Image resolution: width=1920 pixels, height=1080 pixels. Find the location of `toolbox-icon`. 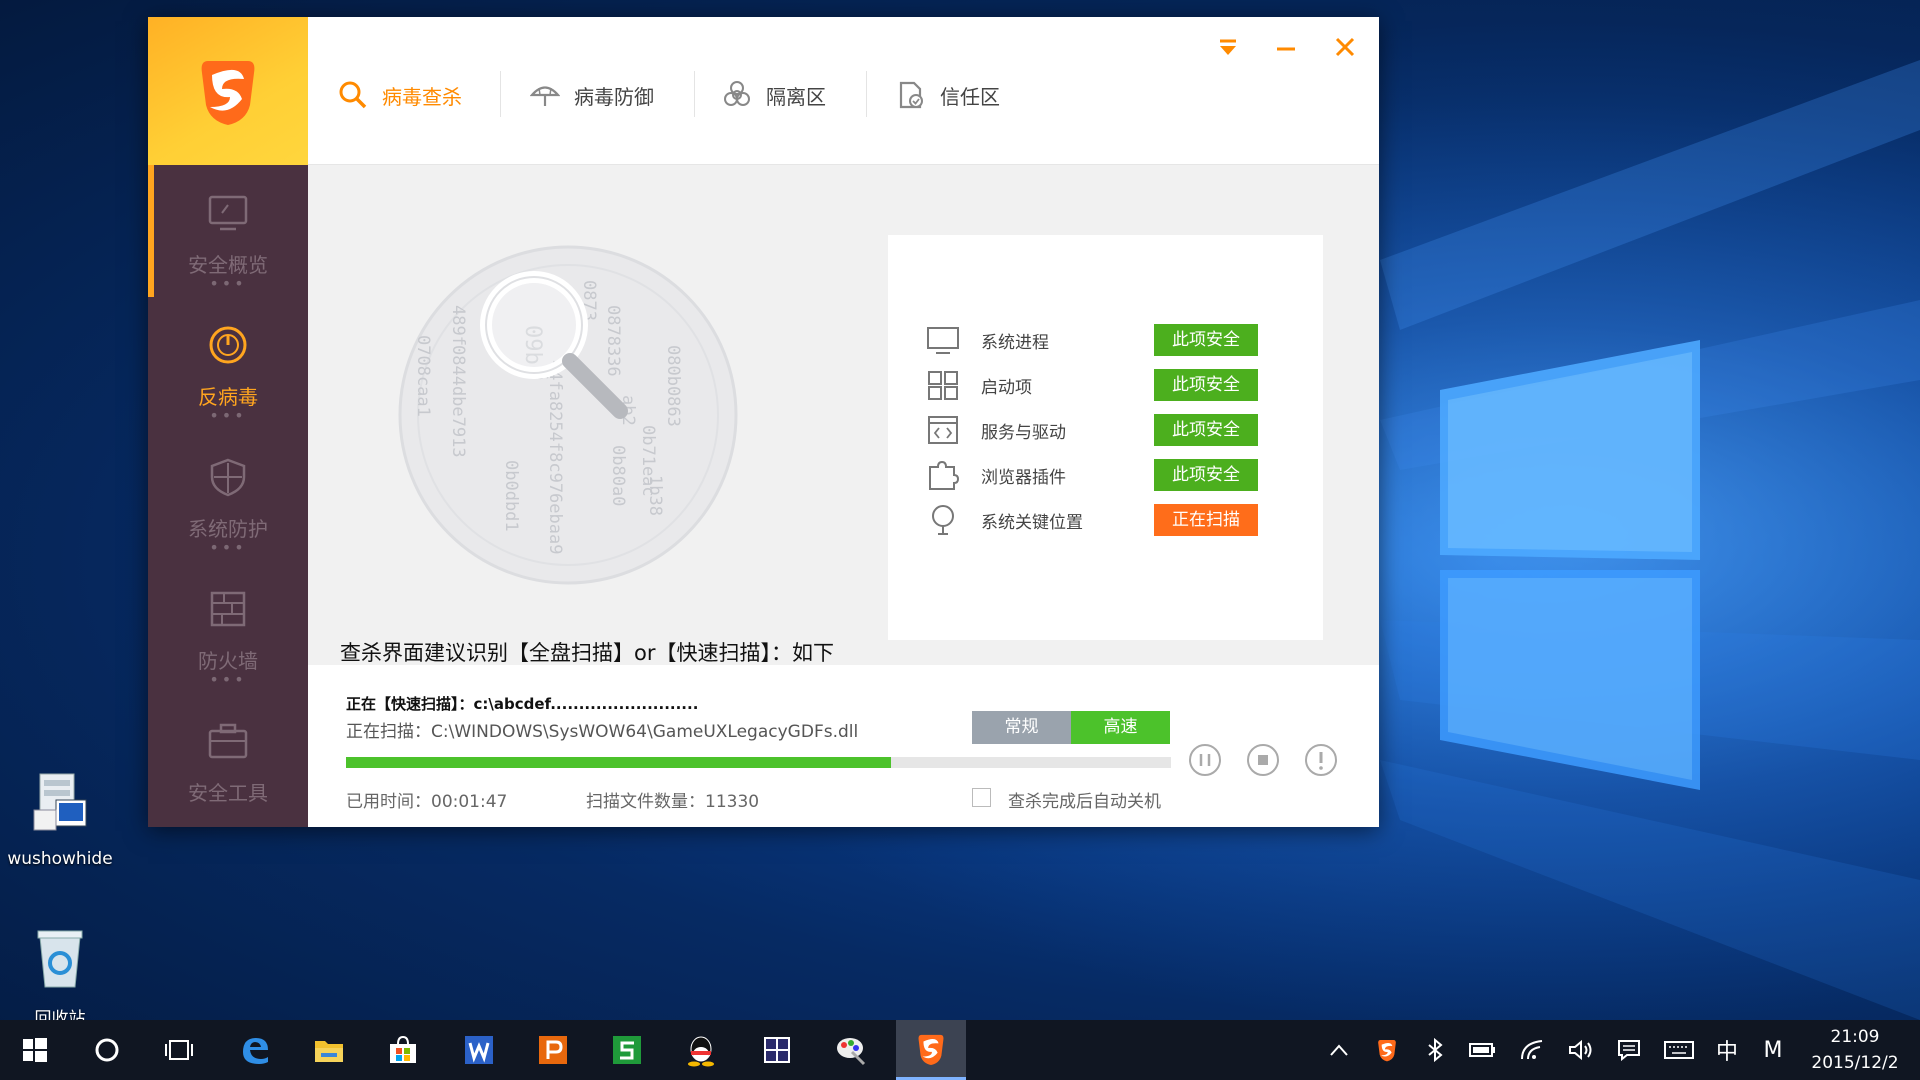

toolbox-icon is located at coordinates (228, 741).